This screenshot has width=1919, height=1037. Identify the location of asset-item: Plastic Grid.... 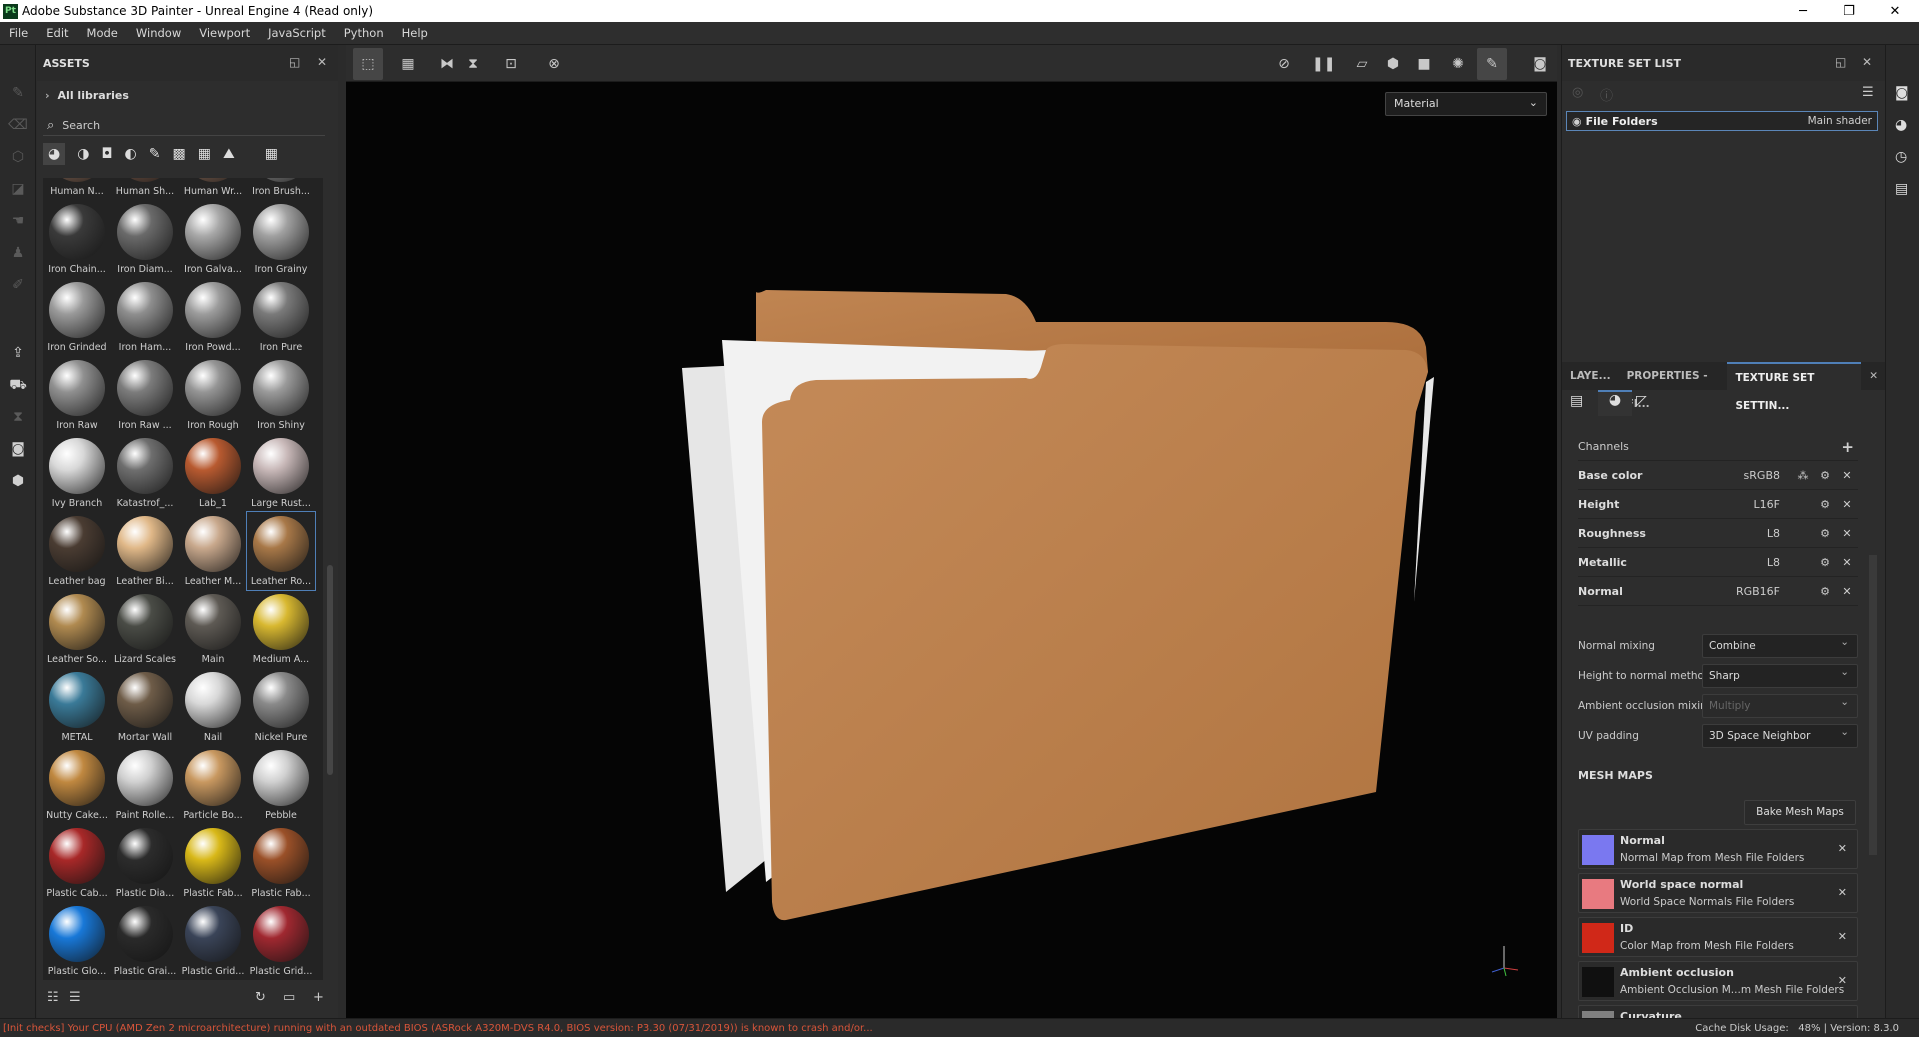
(213, 941).